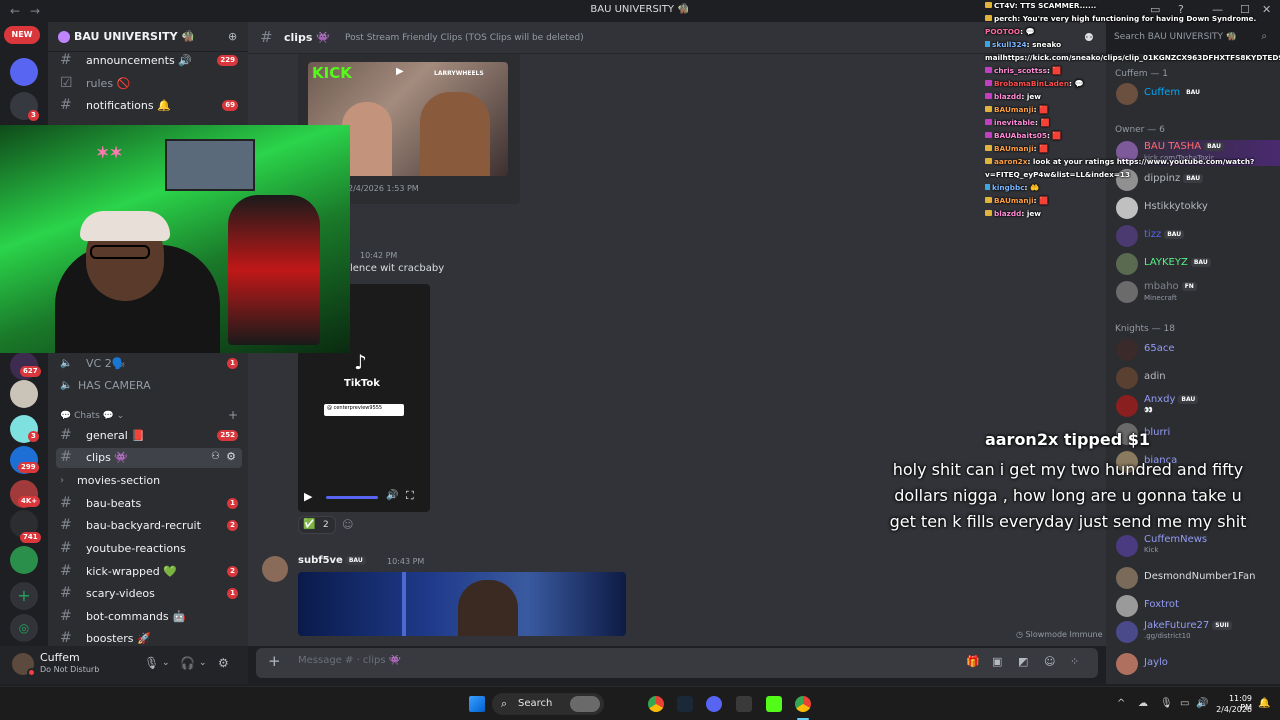 Image resolution: width=1280 pixels, height=720 pixels. Describe the element at coordinates (149, 549) in the screenshot. I see `channel-youtube-reactions: # youtube-reactions` at that location.